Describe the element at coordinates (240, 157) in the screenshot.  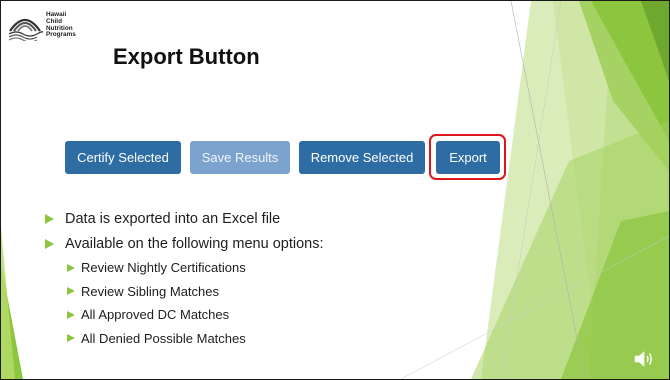
I see `save-results-button: Save Results` at that location.